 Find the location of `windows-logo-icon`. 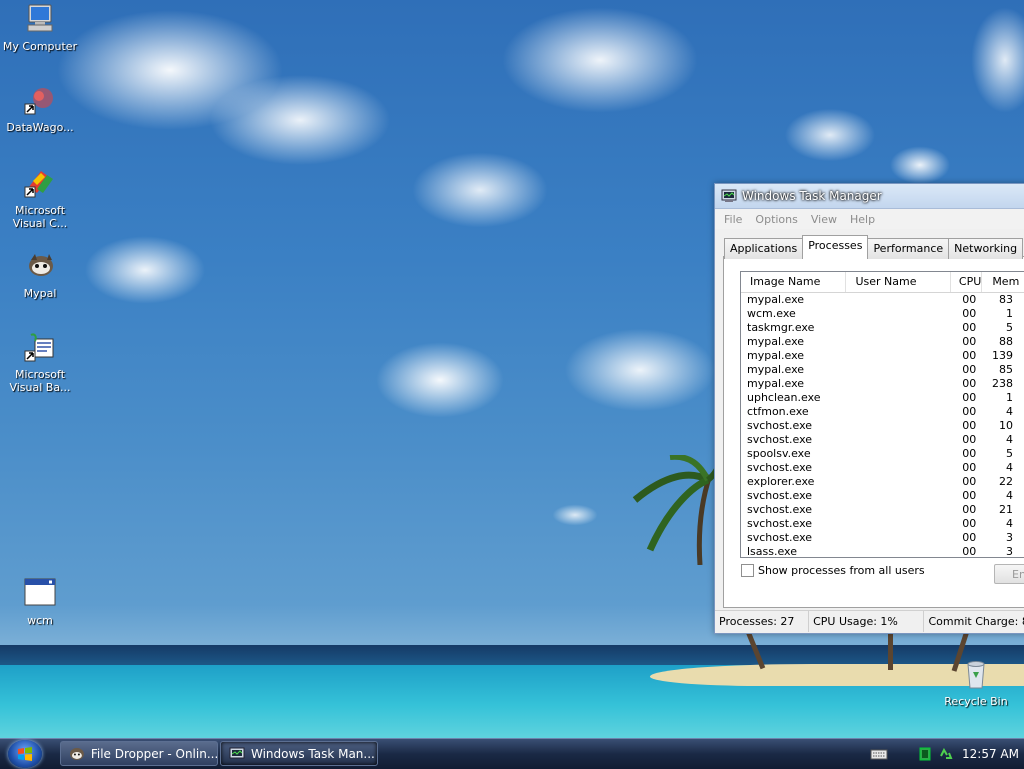

windows-logo-icon is located at coordinates (25, 754).